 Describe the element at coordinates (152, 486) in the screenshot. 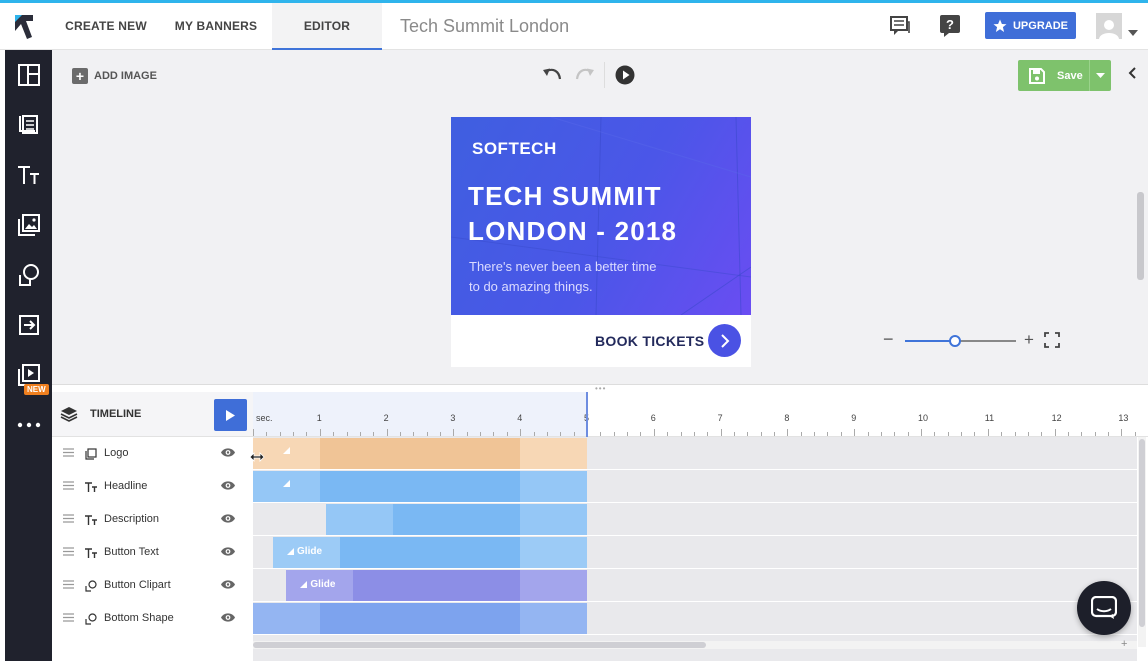

I see `layer-row: Headline` at that location.